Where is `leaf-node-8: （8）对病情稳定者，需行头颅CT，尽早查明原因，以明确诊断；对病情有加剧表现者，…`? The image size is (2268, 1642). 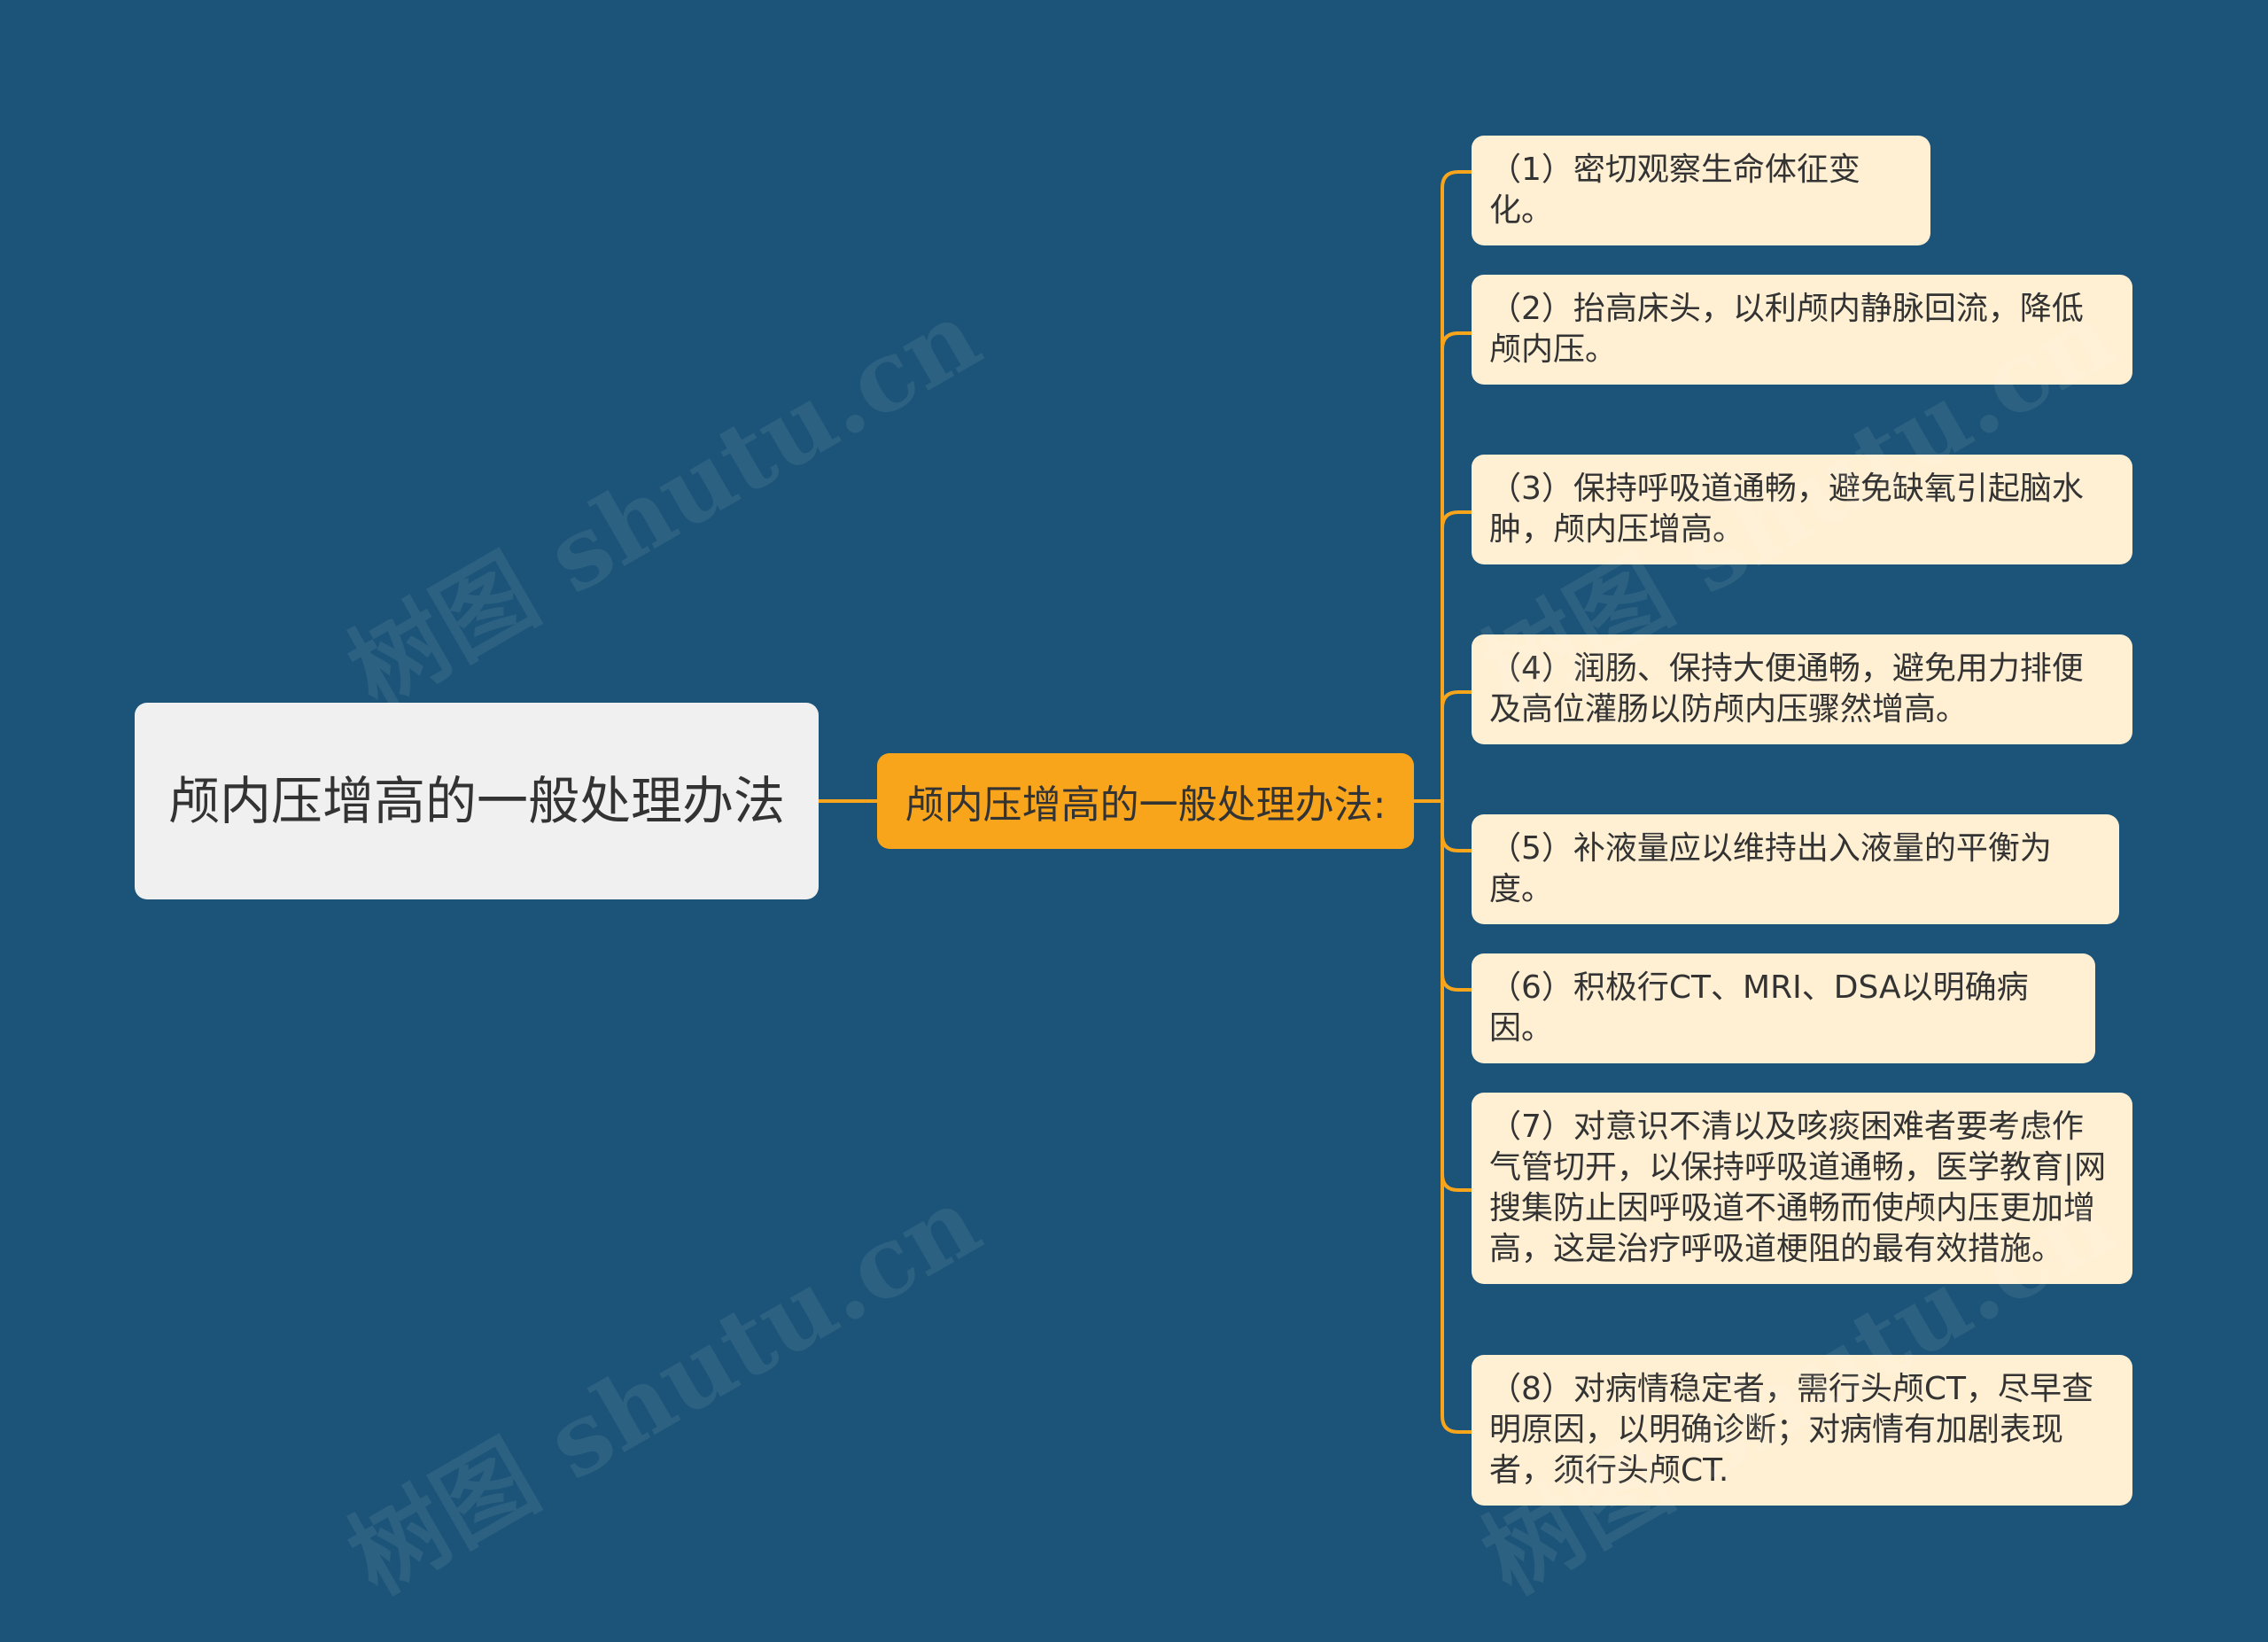
leaf-node-8: （8）对病情稳定者，需行头颅CT，尽早查明原因，以明确诊断；对病情有加剧表现者，… is located at coordinates (1802, 1431).